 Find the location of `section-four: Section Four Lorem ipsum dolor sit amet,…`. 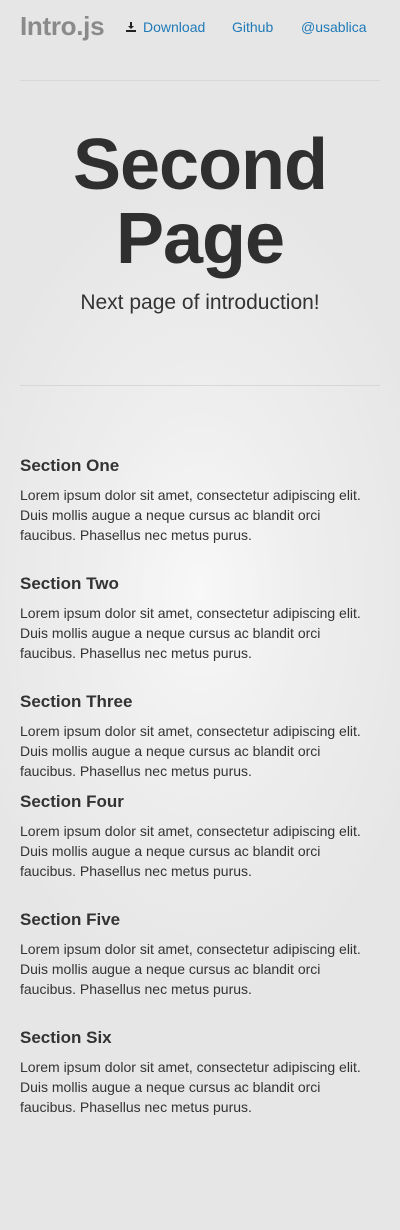

section-four: Section Four Lorem ipsum dolor sit amet,… is located at coordinates (200, 836).